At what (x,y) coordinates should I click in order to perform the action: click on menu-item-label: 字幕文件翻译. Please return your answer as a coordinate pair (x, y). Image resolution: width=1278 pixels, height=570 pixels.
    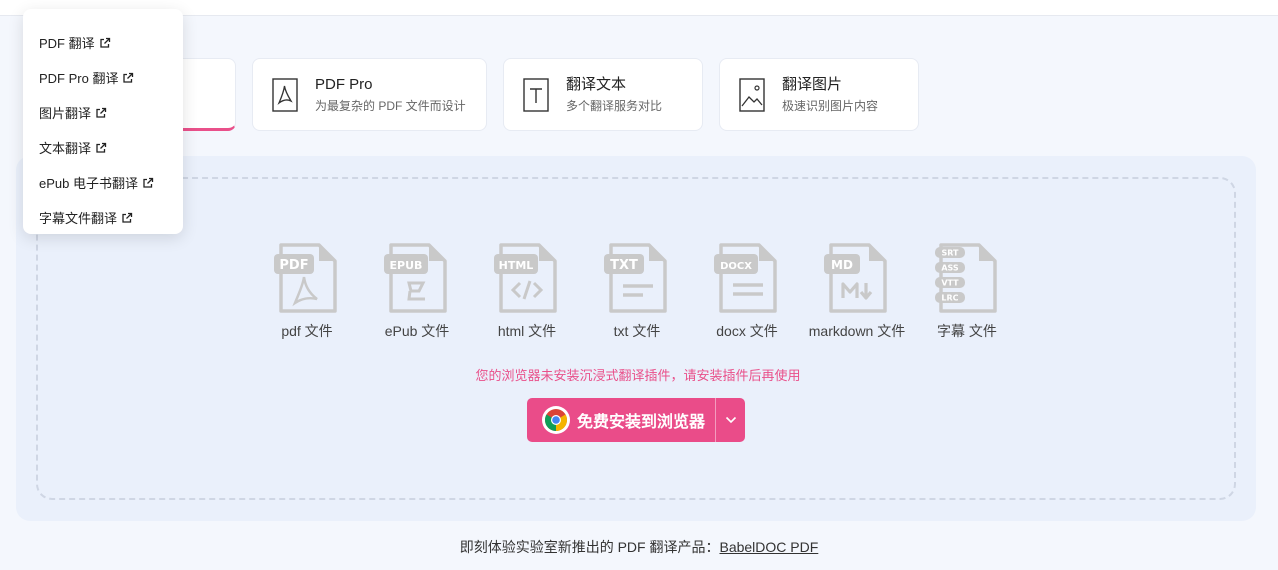
    Looking at the image, I should click on (78, 218).